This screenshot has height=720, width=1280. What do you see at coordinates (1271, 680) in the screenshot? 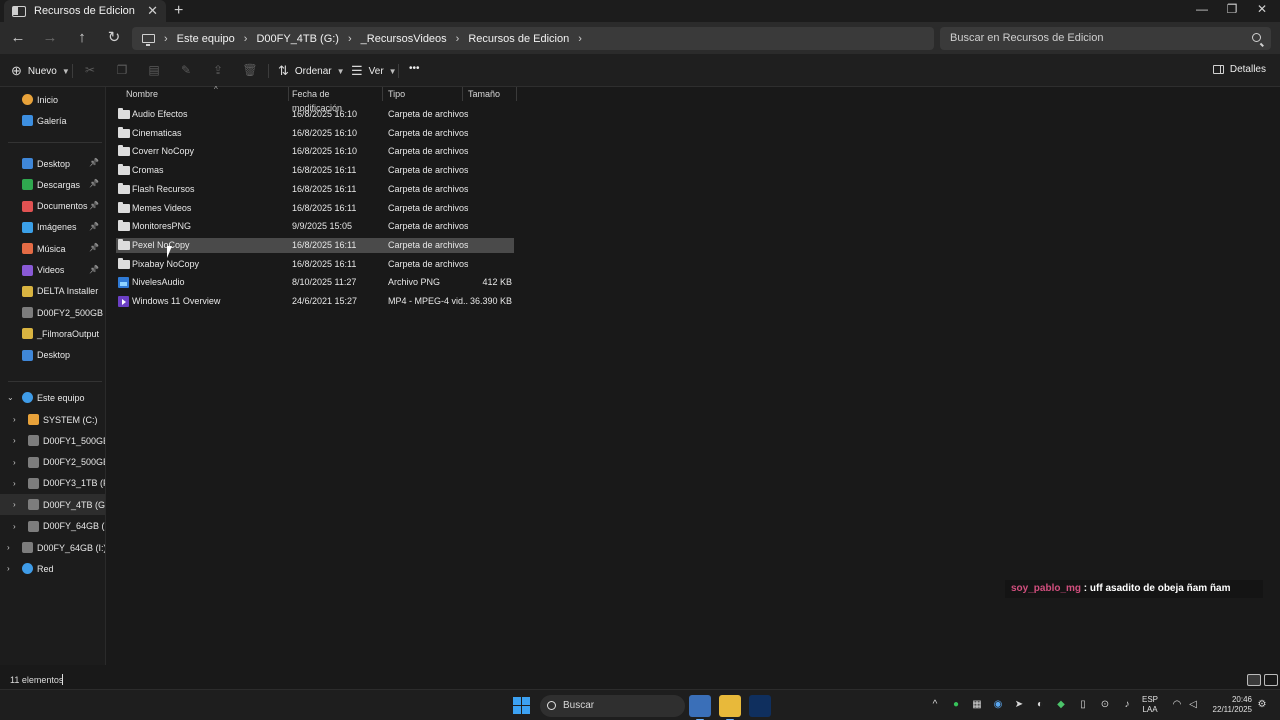
I see `tiles-view-toggle` at bounding box center [1271, 680].